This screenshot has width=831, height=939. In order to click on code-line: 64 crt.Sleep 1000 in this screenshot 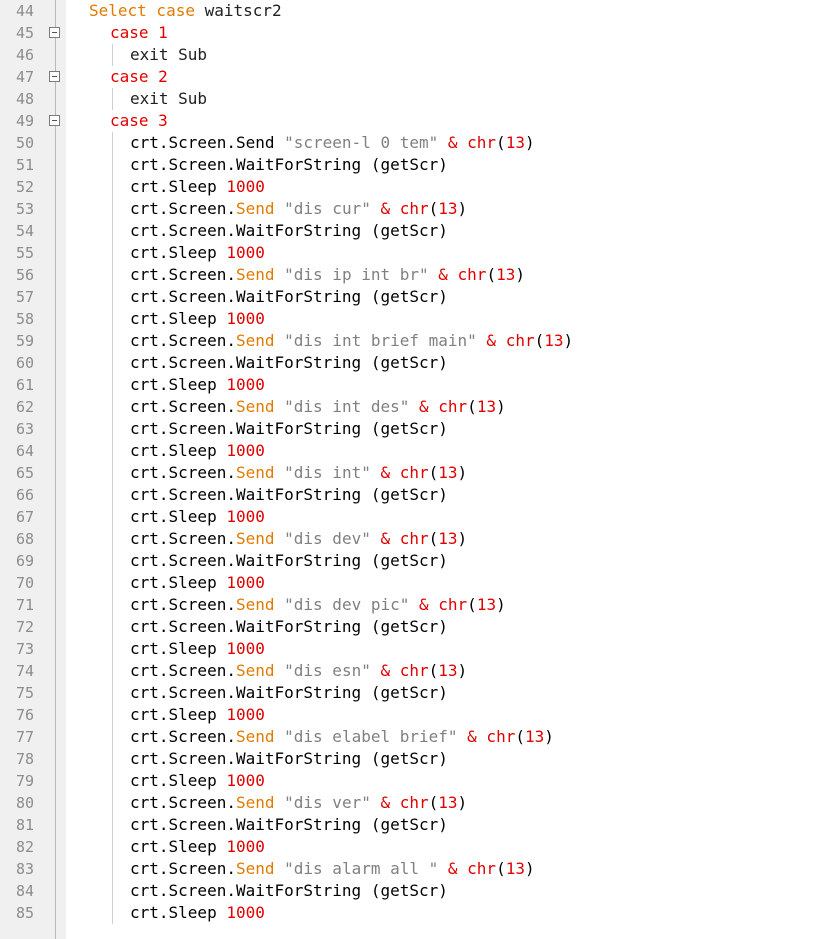, I will do `click(415, 451)`.